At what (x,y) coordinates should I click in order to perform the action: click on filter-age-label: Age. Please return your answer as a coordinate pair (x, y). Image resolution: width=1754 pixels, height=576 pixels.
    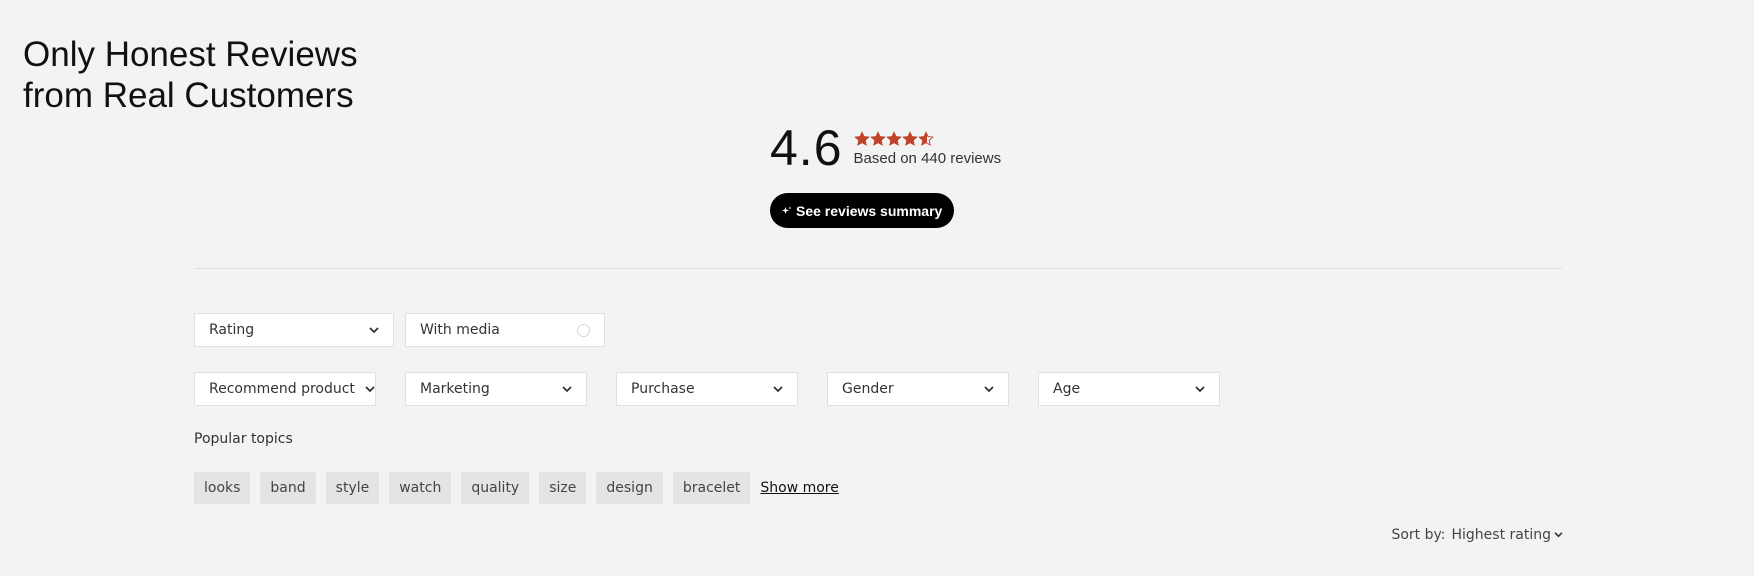
    Looking at the image, I should click on (1067, 389).